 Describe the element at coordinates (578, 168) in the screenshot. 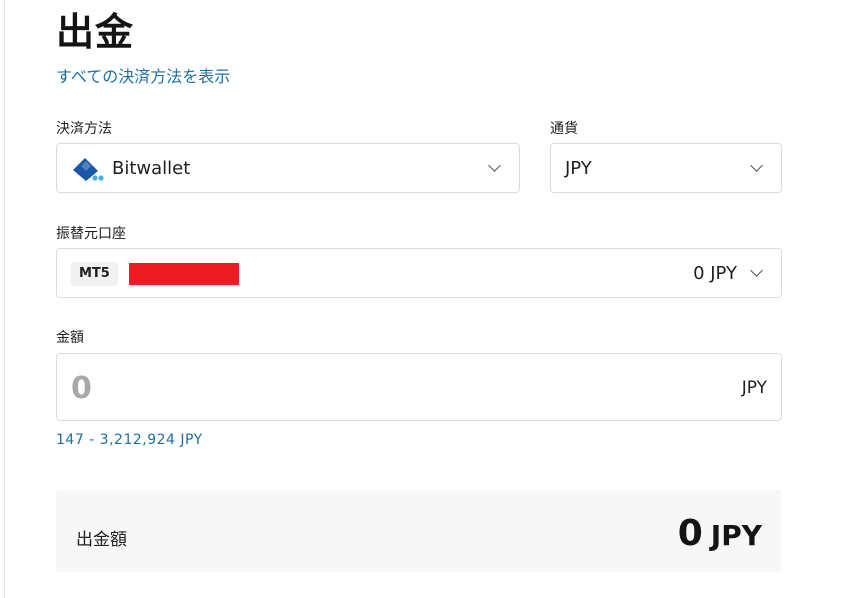

I see `currency-value: JPY` at that location.